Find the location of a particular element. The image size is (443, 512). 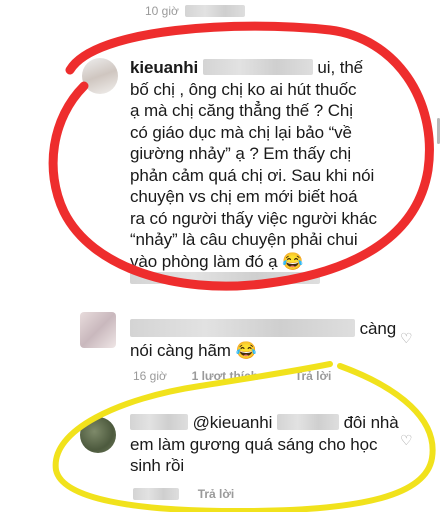

comment-text: phản cảm quá chị ơi. Sau khi nói is located at coordinates (252, 175).